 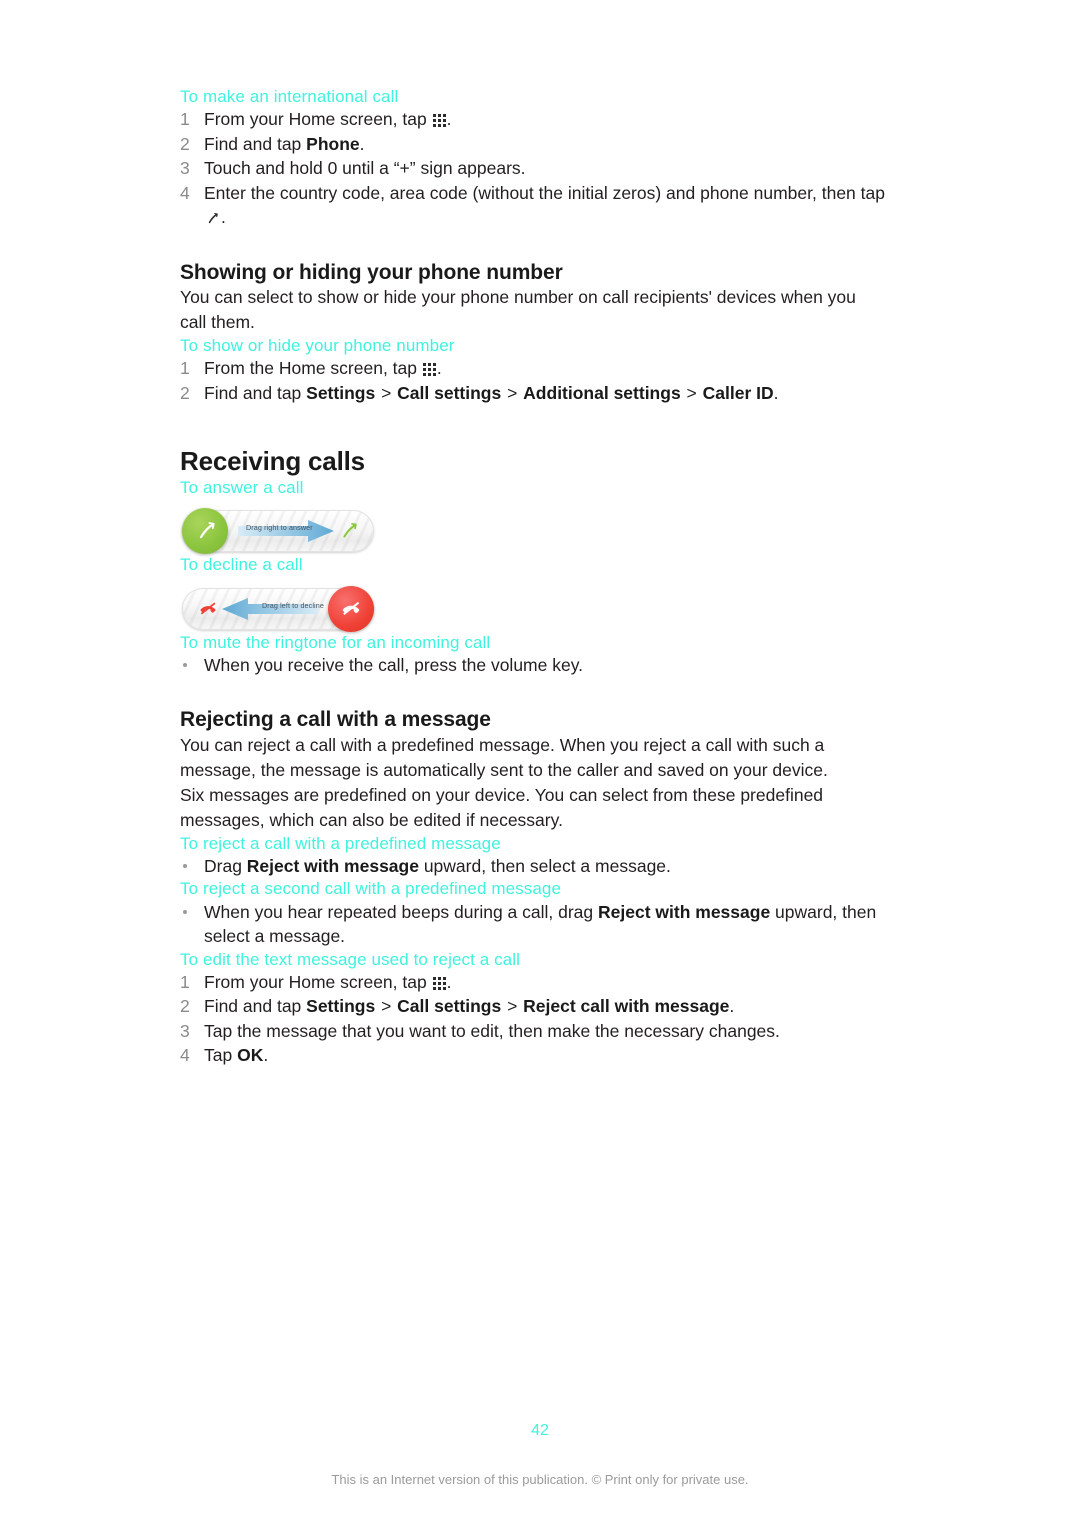 I want to click on step-item: 1 From the Home screen, tap ., so click(x=540, y=368).